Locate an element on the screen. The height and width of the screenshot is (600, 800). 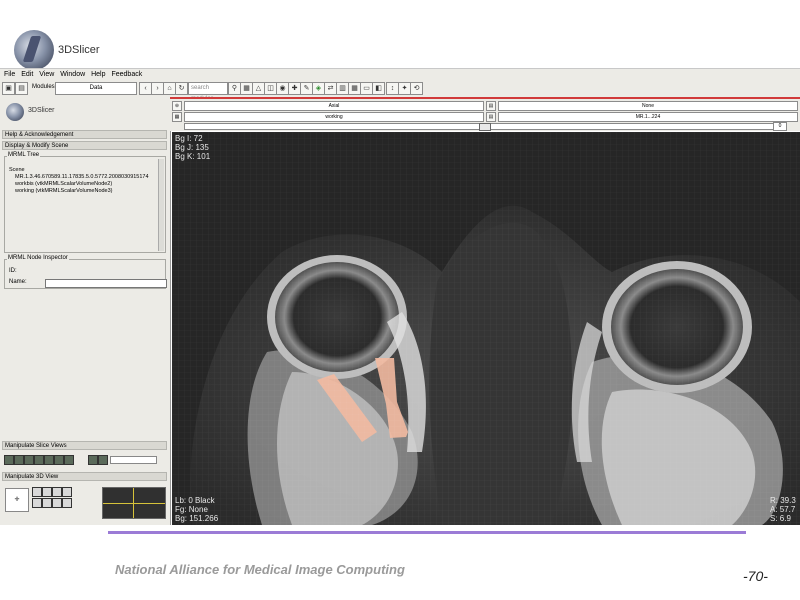
slicer-logo-icon is located at coordinates (34, 50).